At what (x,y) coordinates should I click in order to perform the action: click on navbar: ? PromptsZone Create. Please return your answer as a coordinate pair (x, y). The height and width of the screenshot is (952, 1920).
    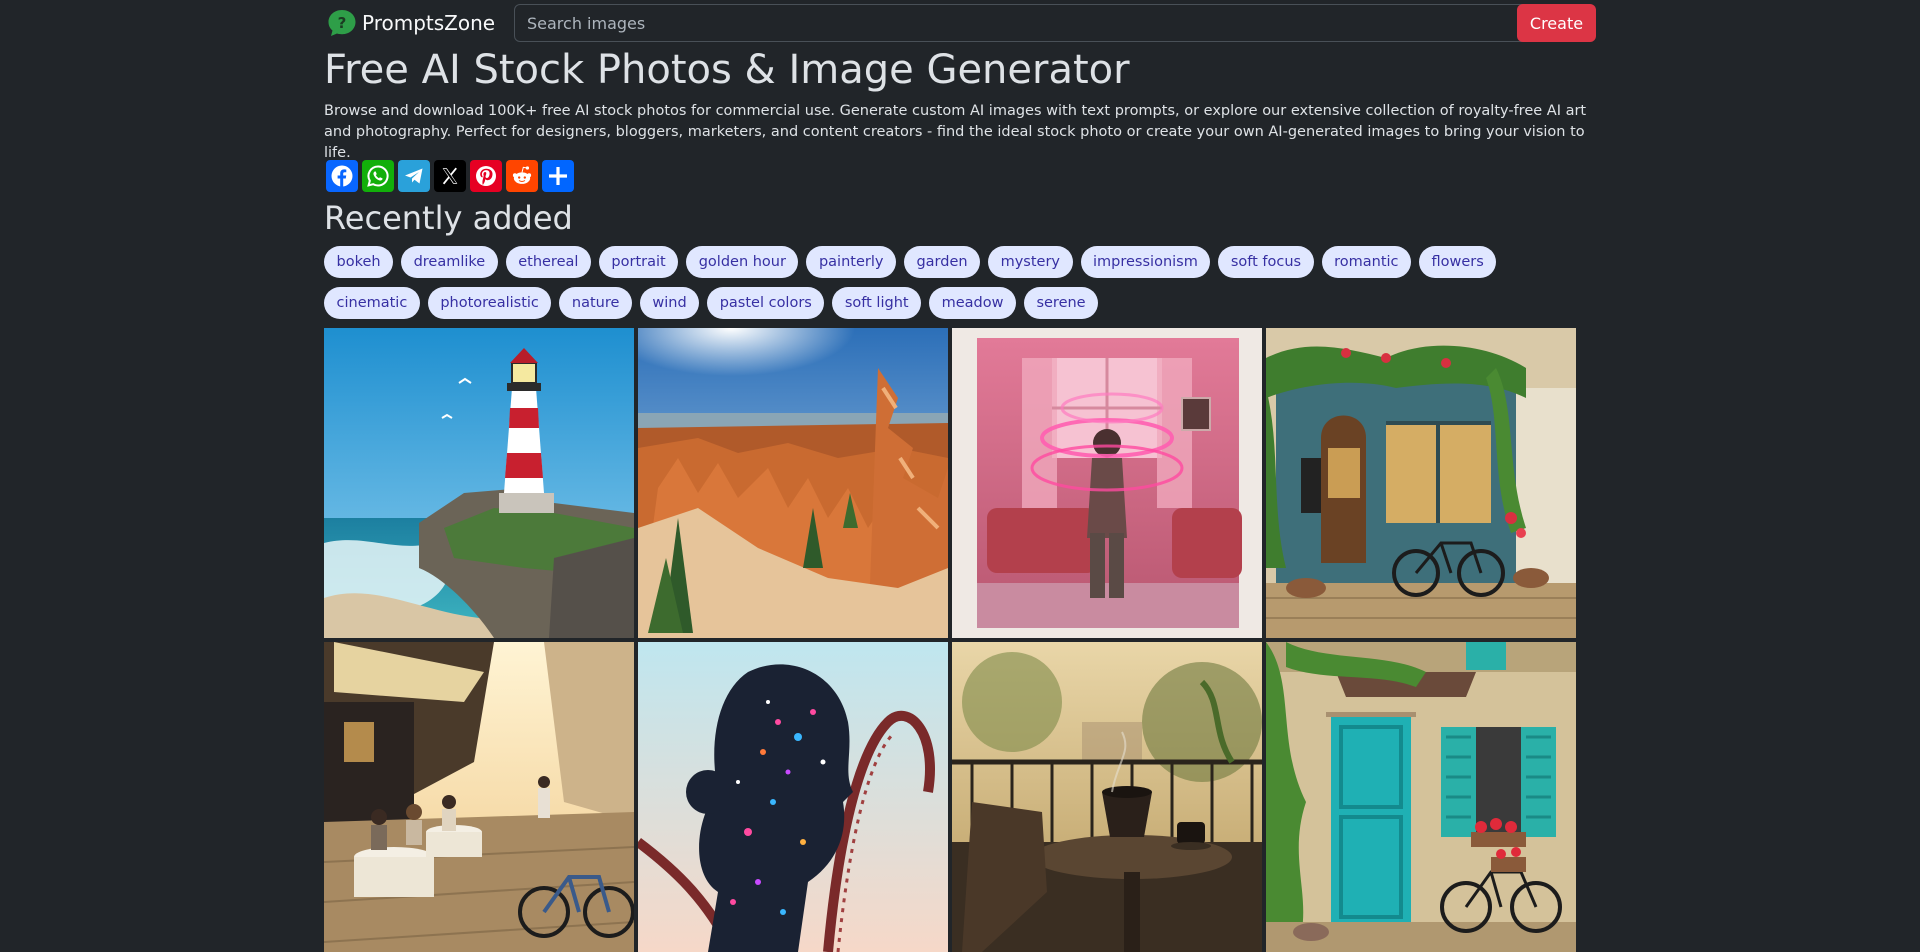
    Looking at the image, I should click on (960, 23).